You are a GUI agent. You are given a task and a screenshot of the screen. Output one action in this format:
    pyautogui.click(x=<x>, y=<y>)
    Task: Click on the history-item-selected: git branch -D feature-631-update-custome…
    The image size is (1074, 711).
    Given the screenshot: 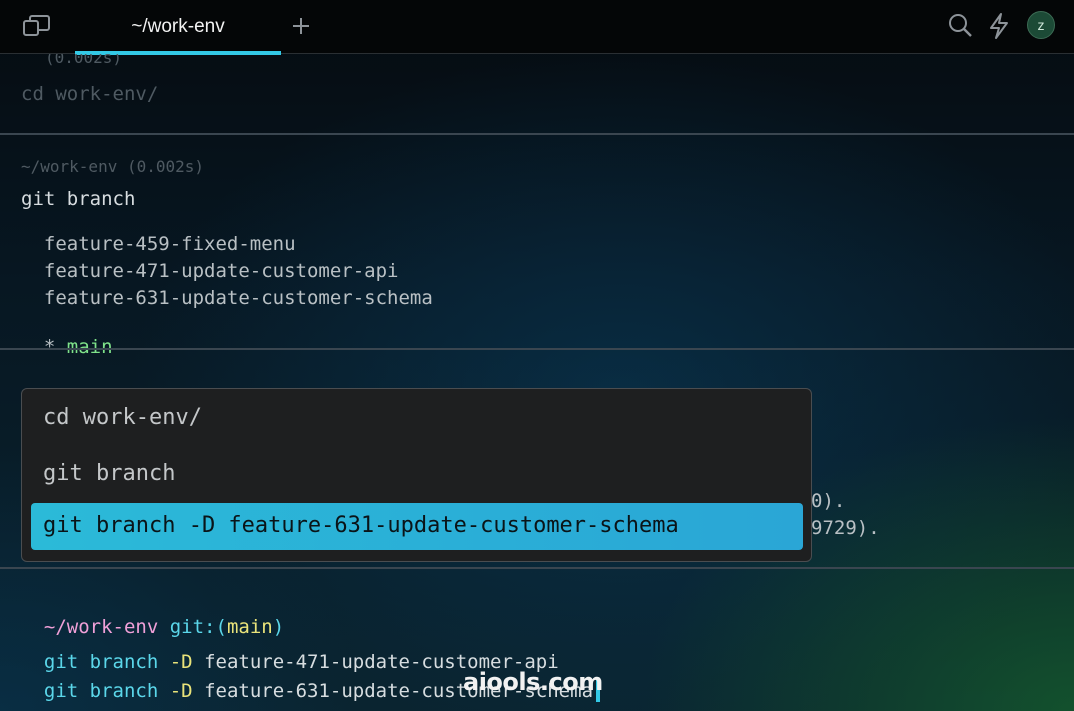 What is the action you would take?
    pyautogui.click(x=417, y=526)
    